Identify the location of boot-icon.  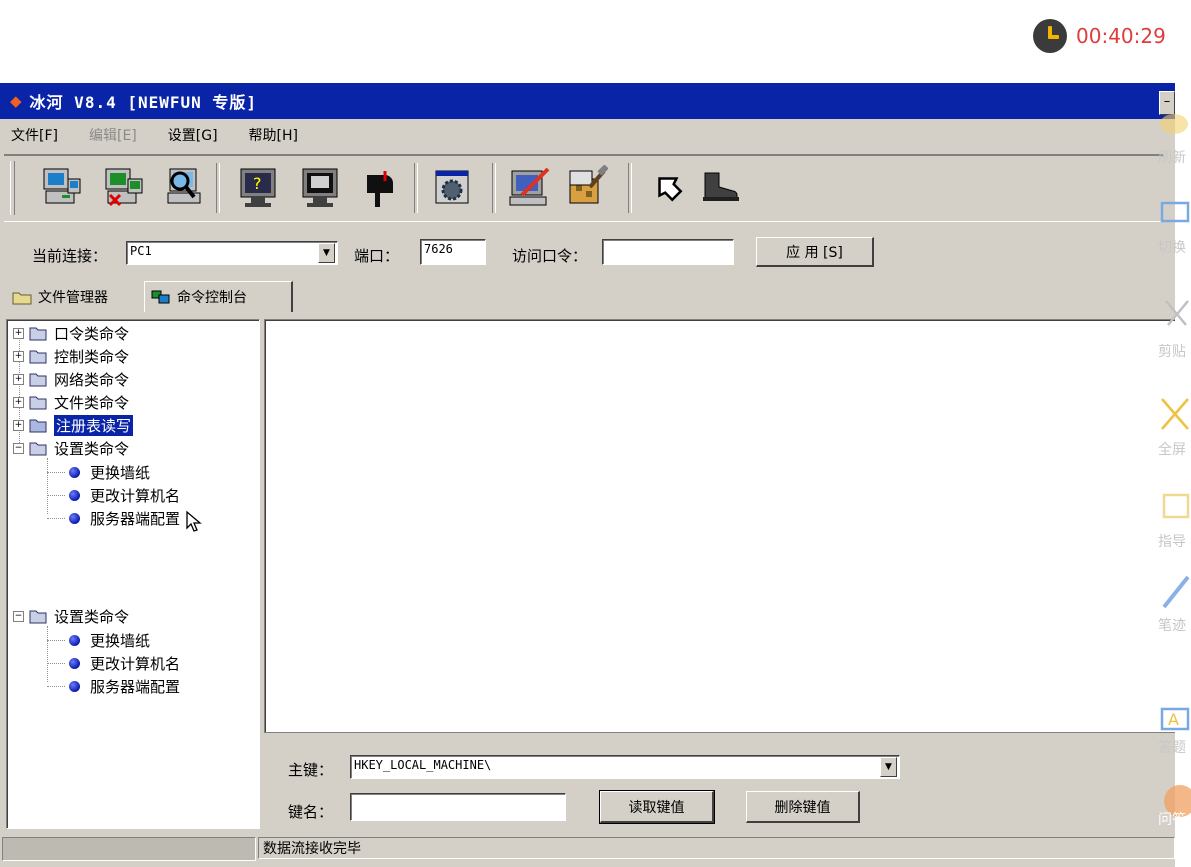
(721, 186).